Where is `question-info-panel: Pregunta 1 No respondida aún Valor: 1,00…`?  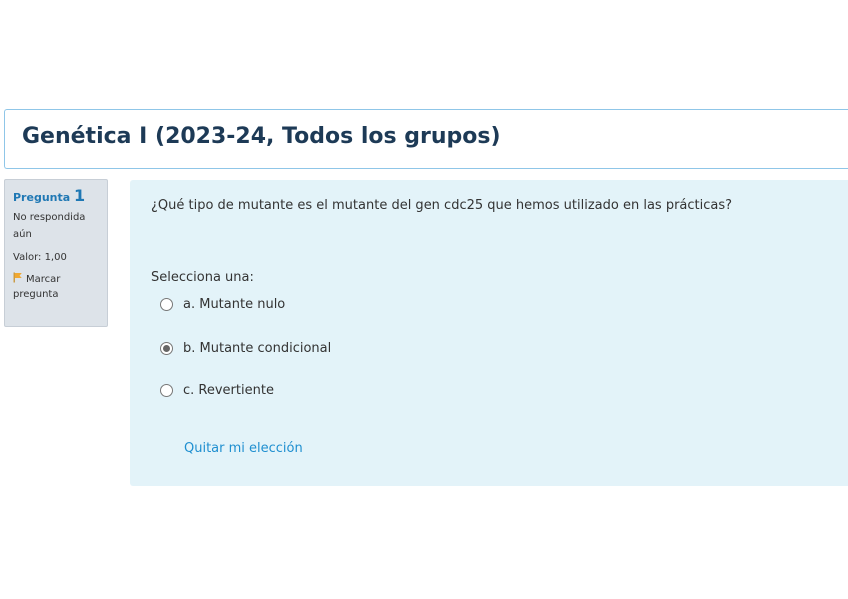 question-info-panel: Pregunta 1 No respondida aún Valor: 1,00… is located at coordinates (56, 253).